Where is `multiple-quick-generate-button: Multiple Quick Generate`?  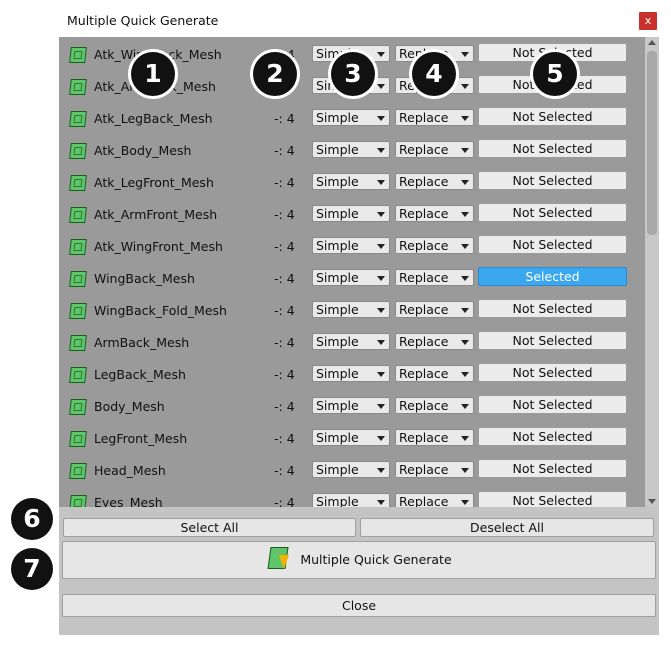
multiple-quick-generate-button: Multiple Quick Generate is located at coordinates (359, 560).